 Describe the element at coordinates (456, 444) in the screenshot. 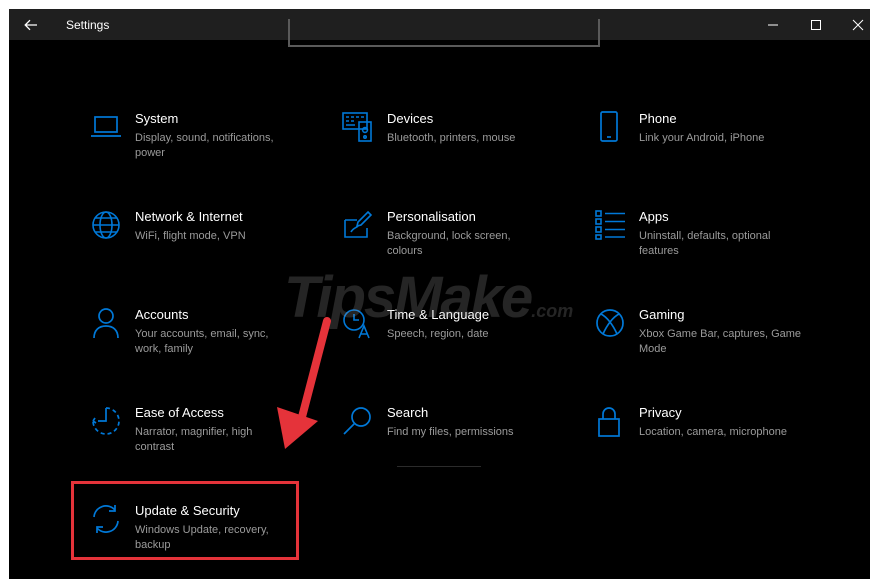

I see `settings-tile-search: Search Find my files, permissions` at that location.